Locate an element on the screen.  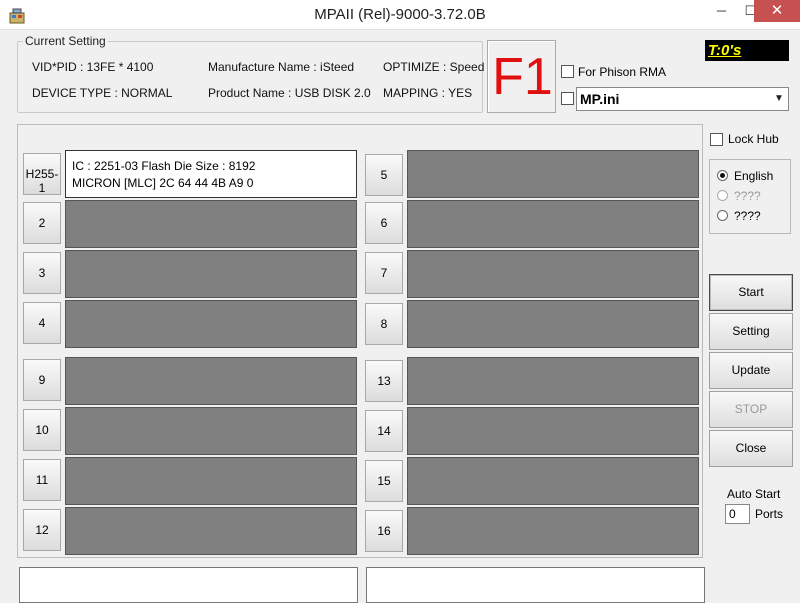
port-button-label: 8 is located at coordinates (384, 324).